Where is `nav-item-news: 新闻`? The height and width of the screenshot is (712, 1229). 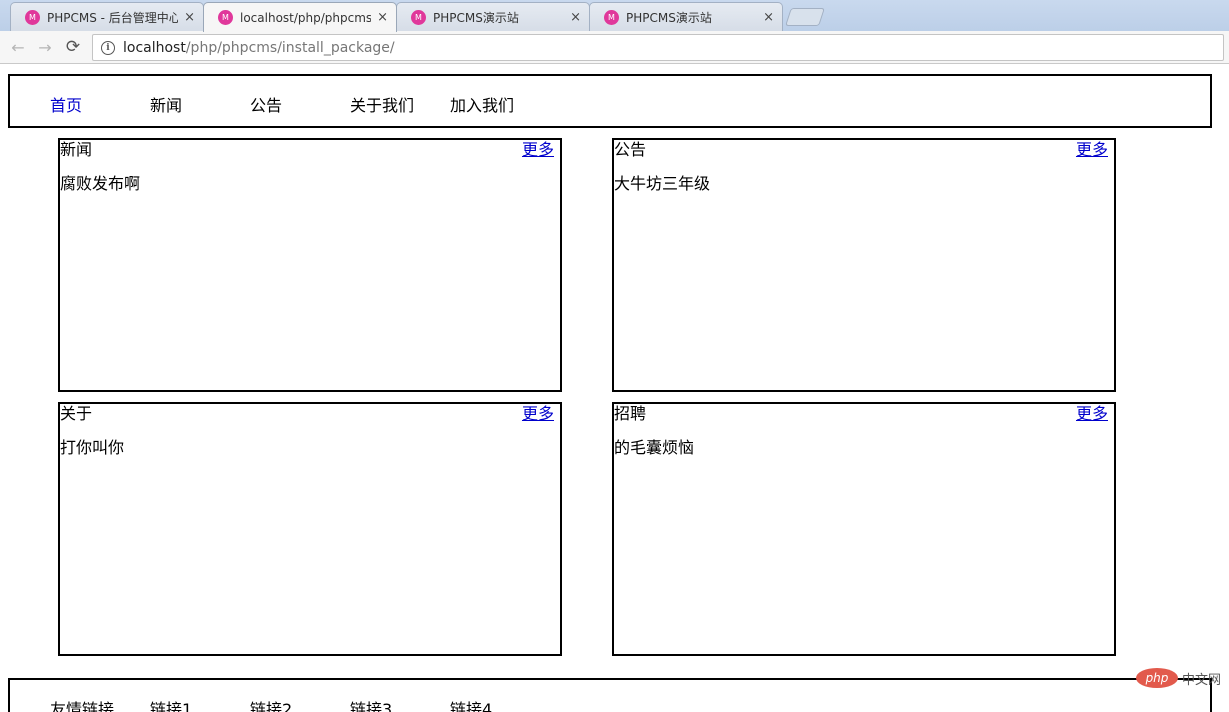
nav-item-news: 新闻 is located at coordinates (166, 104).